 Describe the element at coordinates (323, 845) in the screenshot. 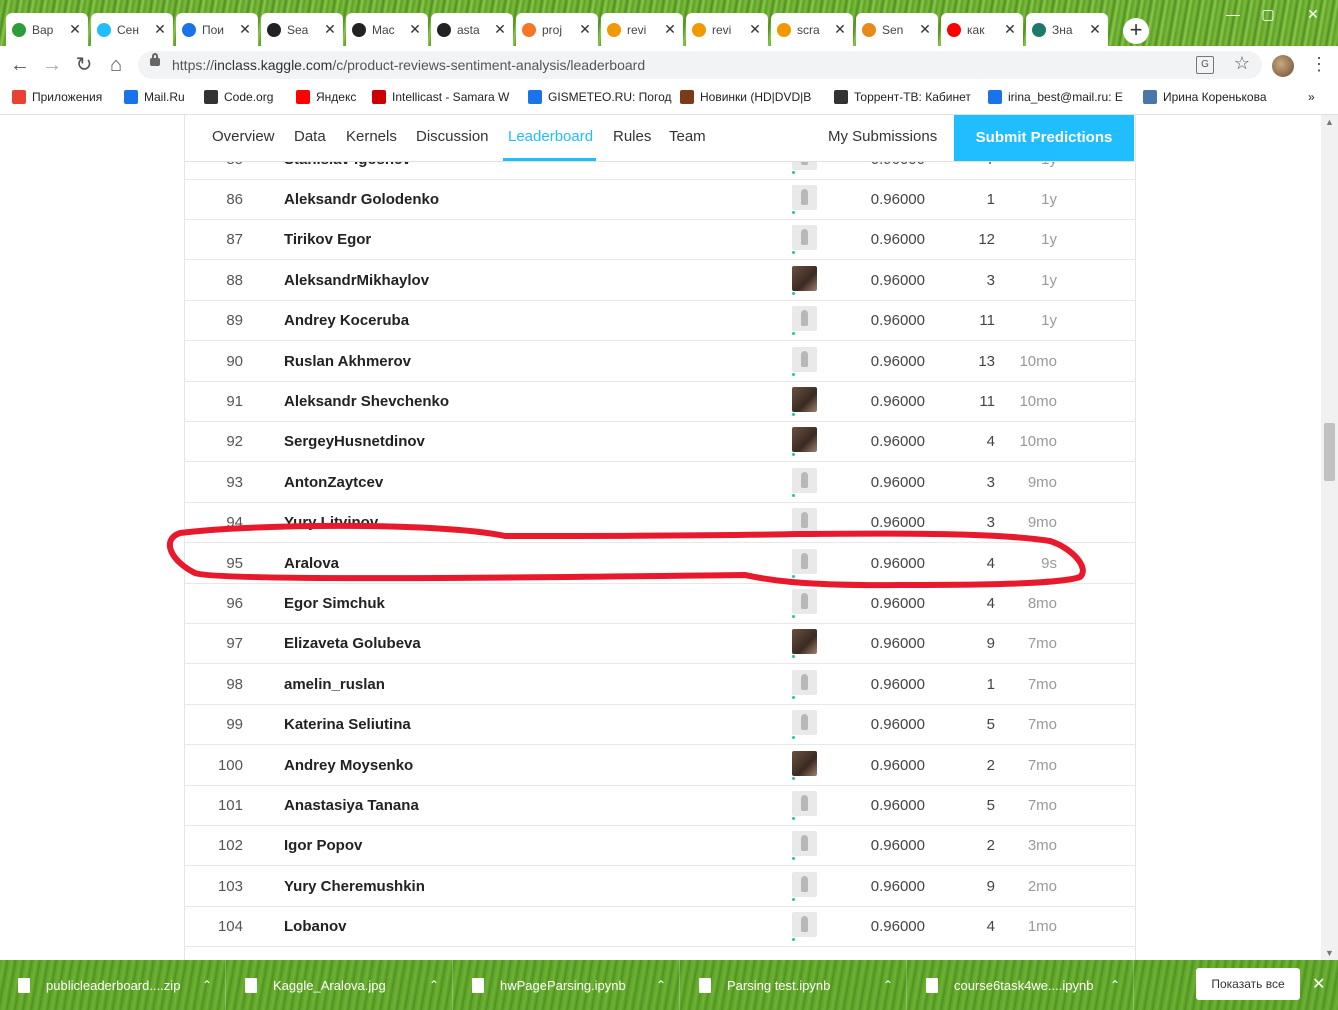

I see `team-name: Igor Popov` at that location.